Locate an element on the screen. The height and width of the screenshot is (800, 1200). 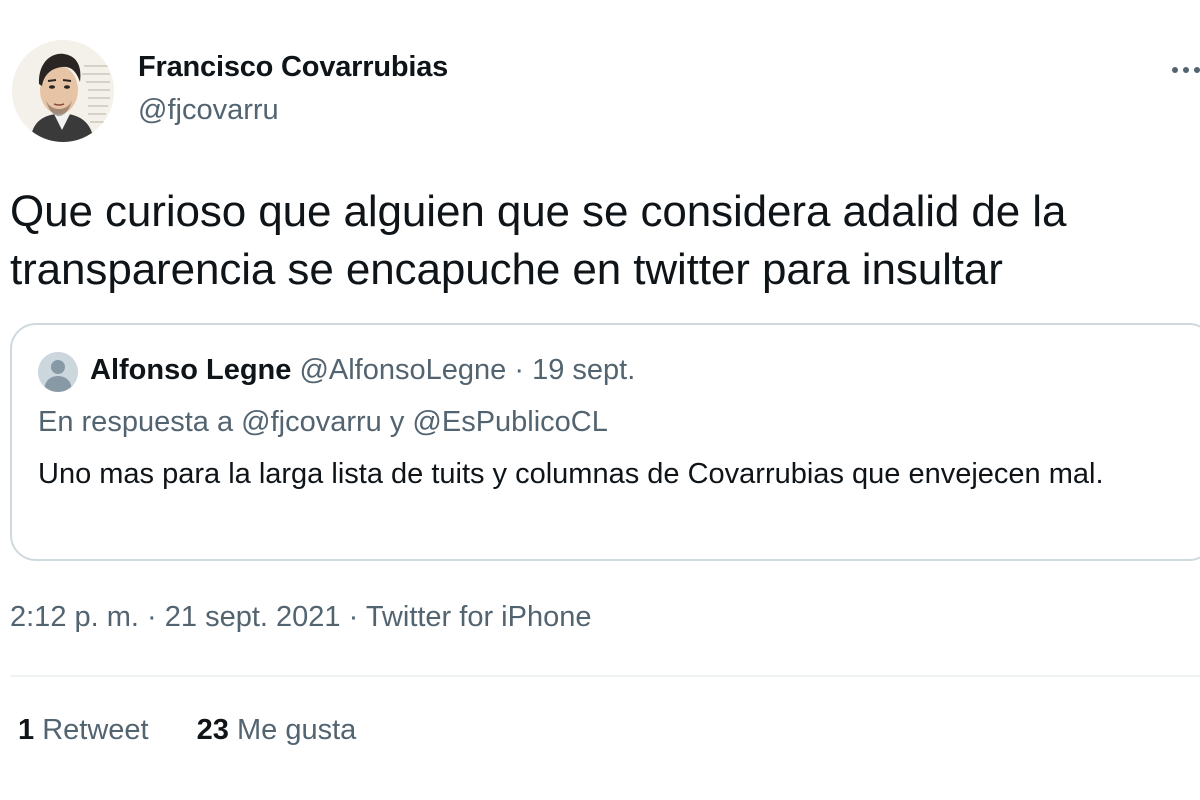
likes-label: Me gusta is located at coordinates (296, 730).